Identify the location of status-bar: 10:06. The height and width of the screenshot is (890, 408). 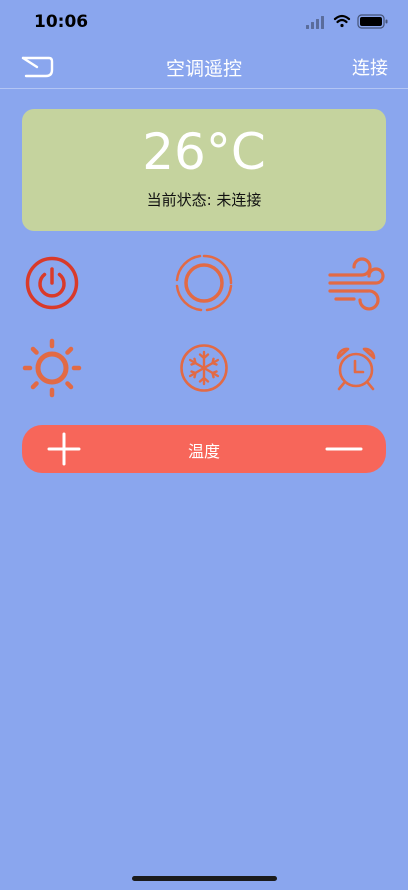
(204, 22).